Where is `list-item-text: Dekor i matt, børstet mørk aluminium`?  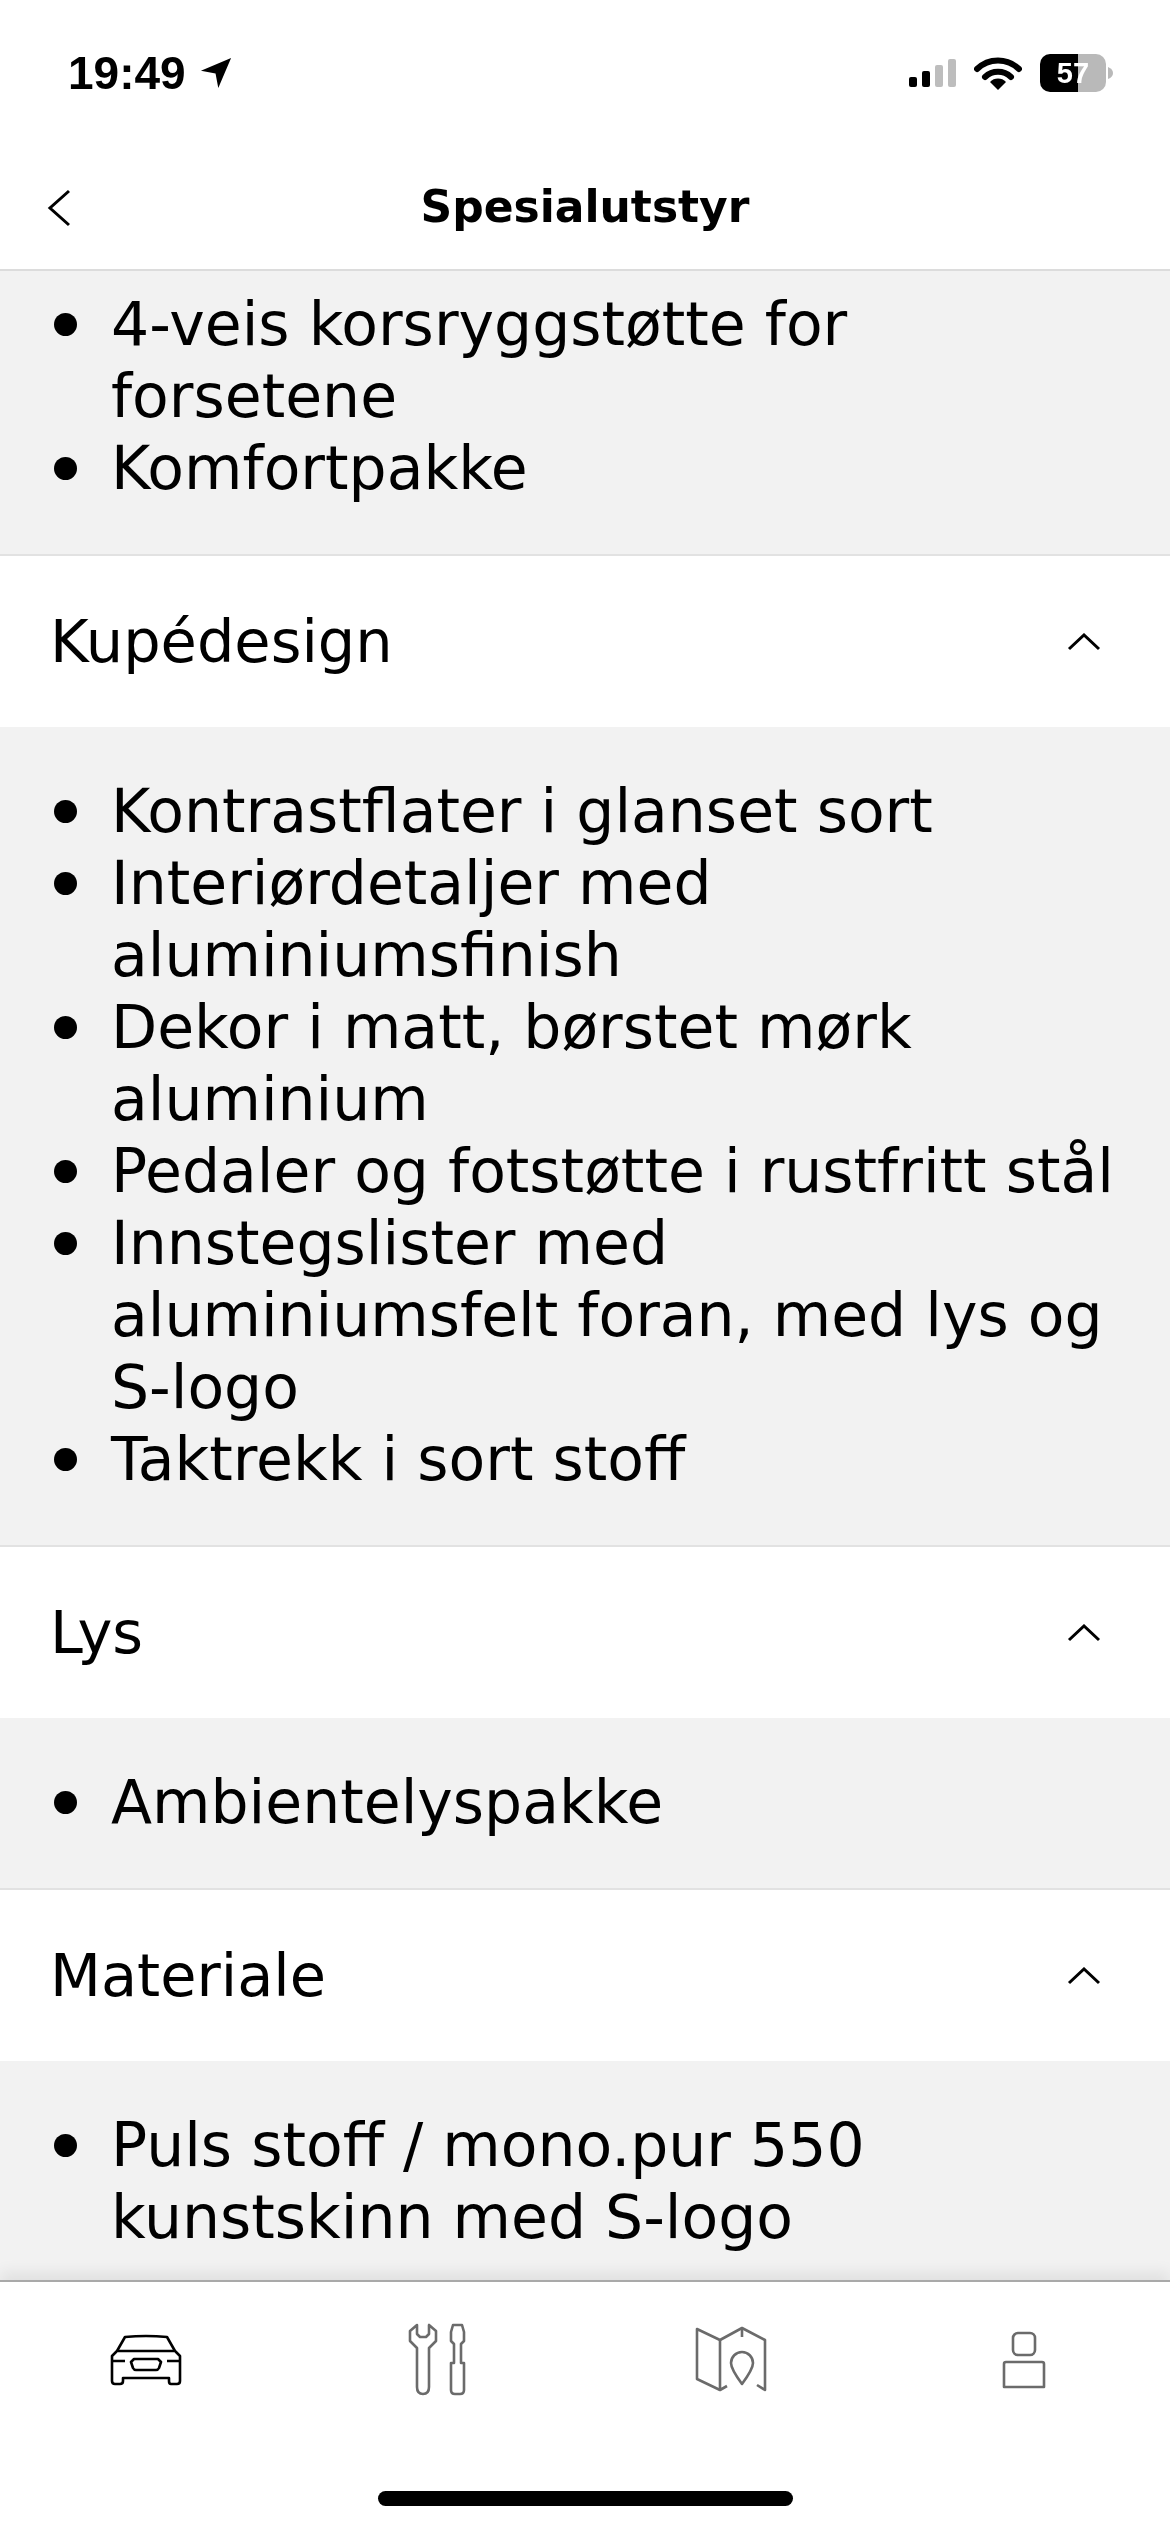 list-item-text: Dekor i matt, børstet mørk aluminium is located at coordinates (512, 1063).